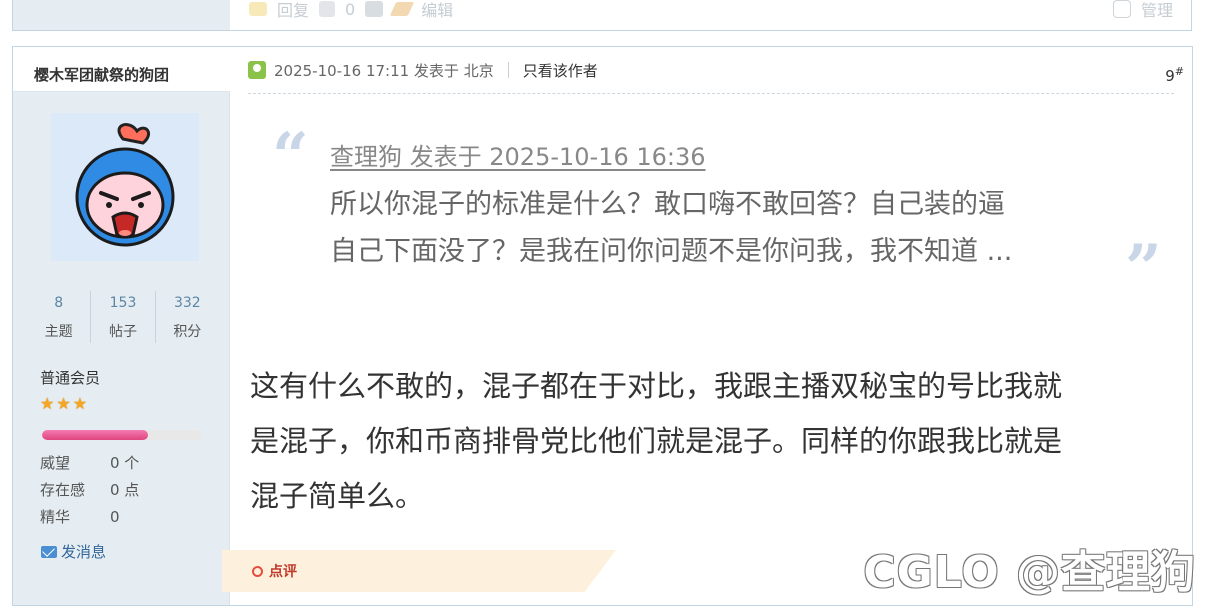 Image resolution: width=1206 pixels, height=606 pixels. Describe the element at coordinates (1170, 76) in the screenshot. I see `floor-value: 9` at that location.